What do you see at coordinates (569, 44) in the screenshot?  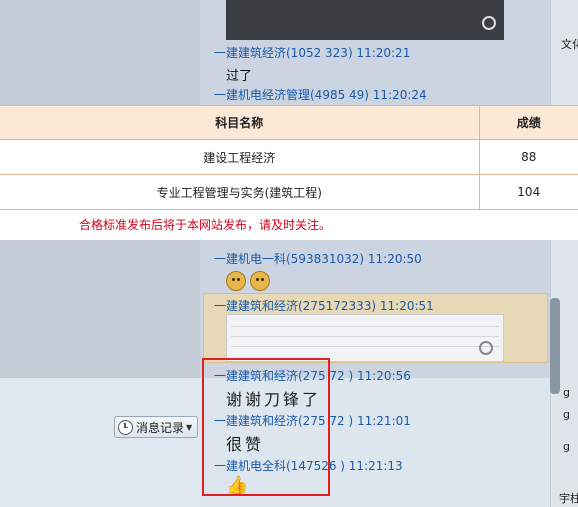 I see `right-strip-text: 文化` at bounding box center [569, 44].